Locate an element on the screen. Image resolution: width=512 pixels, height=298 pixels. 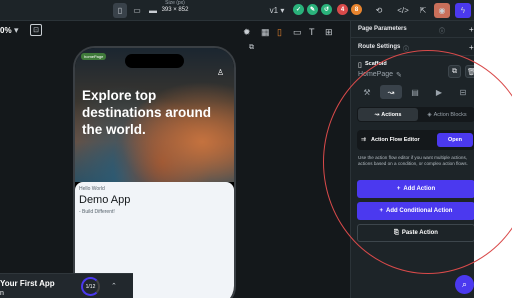
chevron-down-icon: ▾ is located at coordinates (16, 30).